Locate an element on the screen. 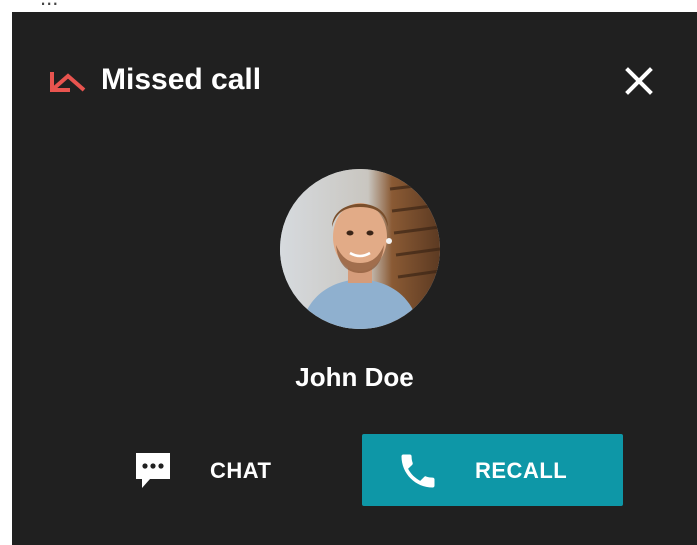  close-icon is located at coordinates (639, 81).